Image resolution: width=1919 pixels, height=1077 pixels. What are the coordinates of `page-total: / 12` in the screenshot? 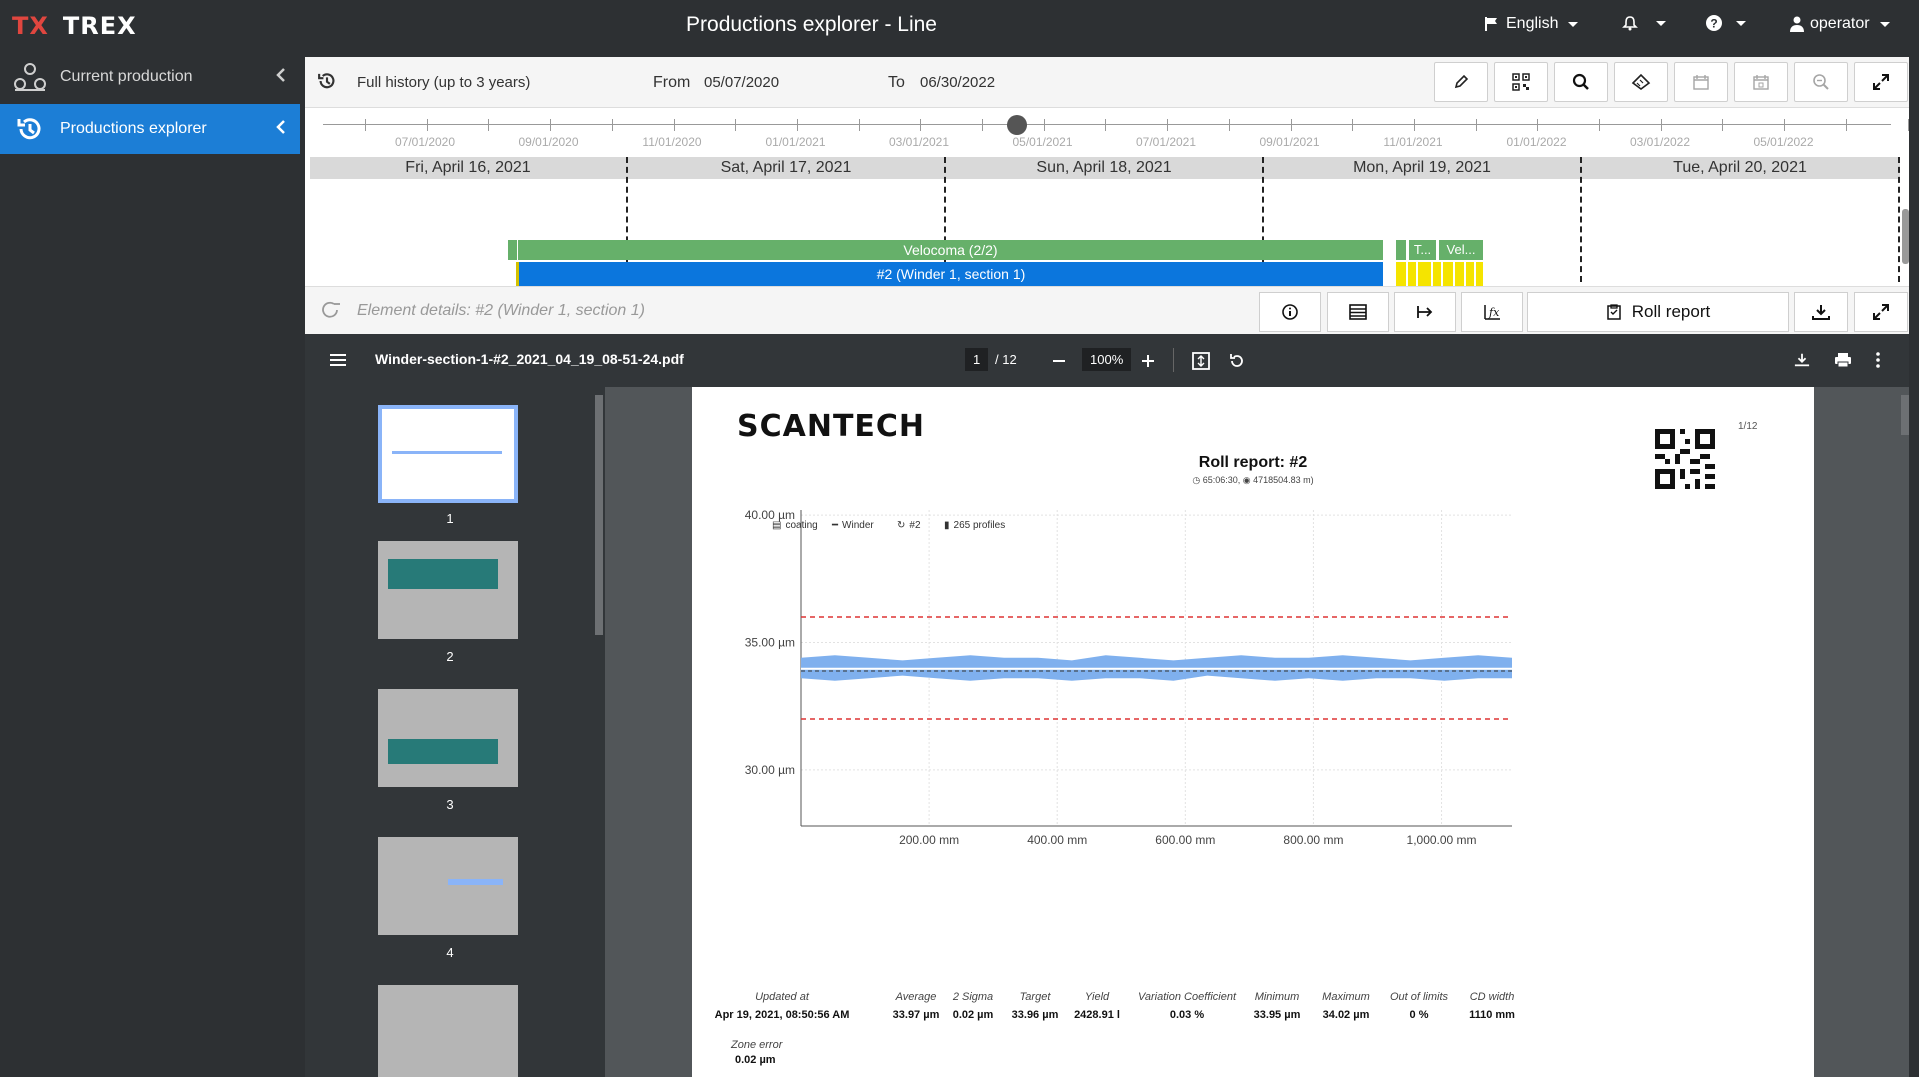 It's located at (1006, 359).